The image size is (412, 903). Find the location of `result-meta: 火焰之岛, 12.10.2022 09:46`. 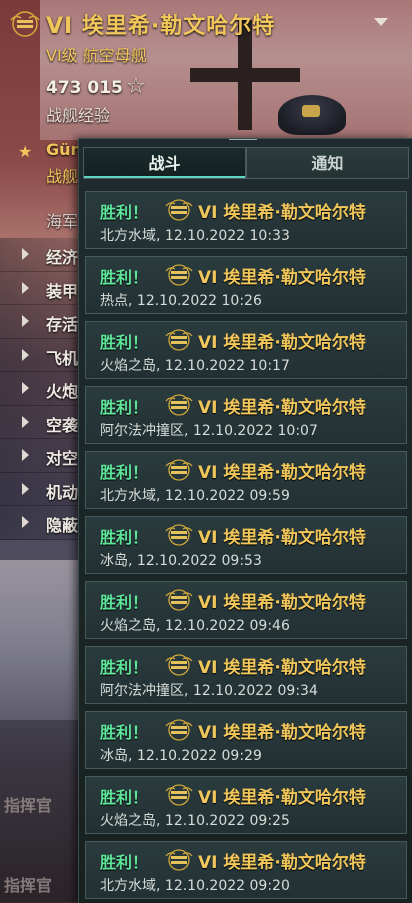

result-meta: 火焰之岛, 12.10.2022 09:46 is located at coordinates (195, 625).